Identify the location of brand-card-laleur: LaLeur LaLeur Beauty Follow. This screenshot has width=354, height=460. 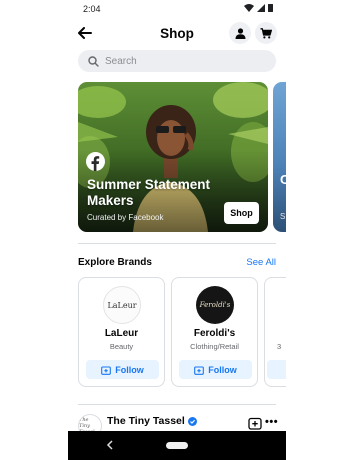
(121, 332).